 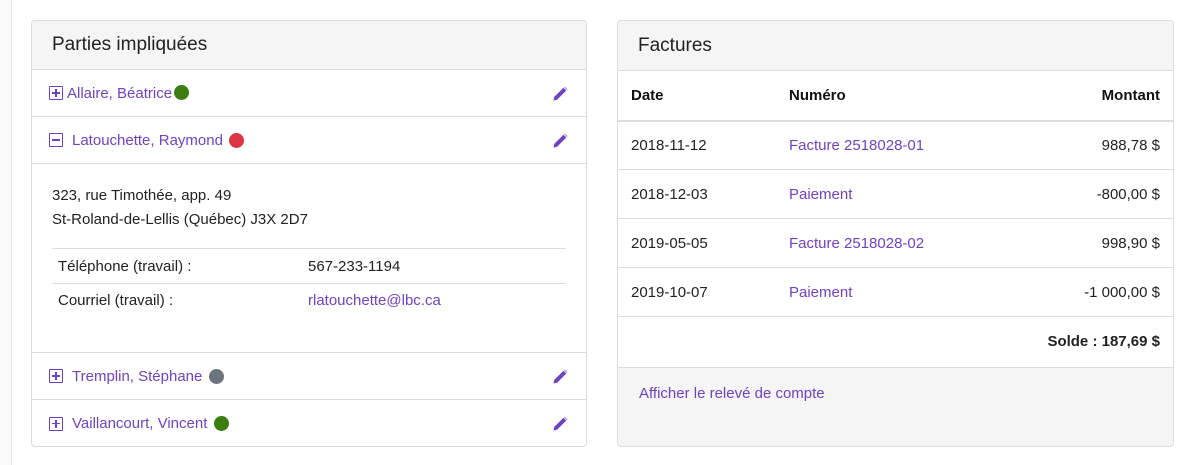 What do you see at coordinates (895, 194) in the screenshot?
I see `table-row: 2018-12-03 Paiement -800,00 $` at bounding box center [895, 194].